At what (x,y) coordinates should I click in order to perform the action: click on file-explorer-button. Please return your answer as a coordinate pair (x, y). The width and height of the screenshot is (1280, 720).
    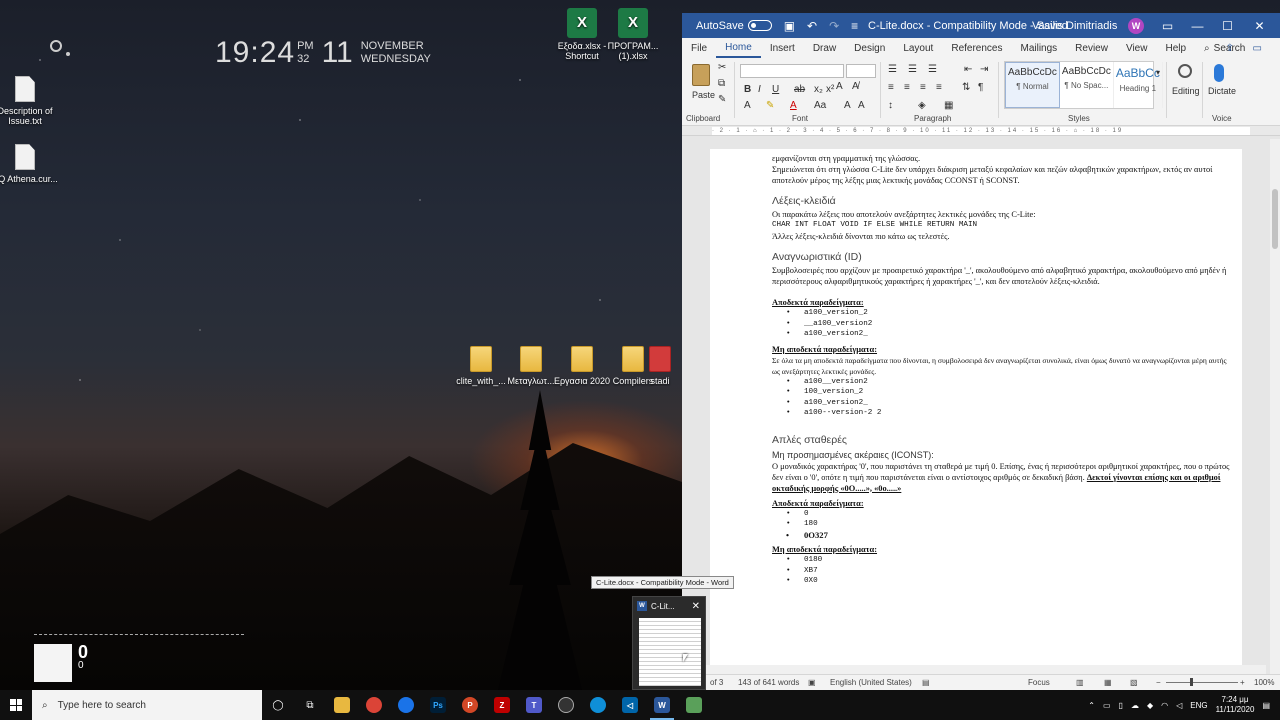
    Looking at the image, I should click on (342, 705).